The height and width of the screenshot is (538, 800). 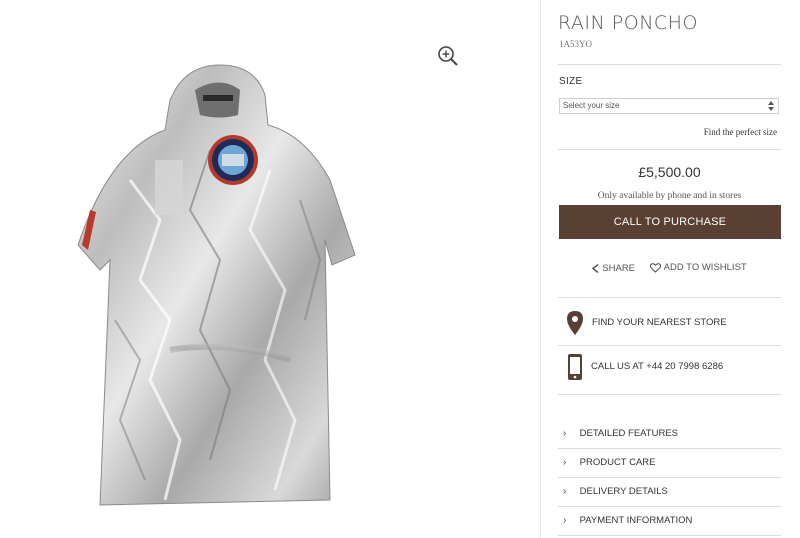 What do you see at coordinates (740, 132) in the screenshot?
I see `find-size-link: Find the perfect size` at bounding box center [740, 132].